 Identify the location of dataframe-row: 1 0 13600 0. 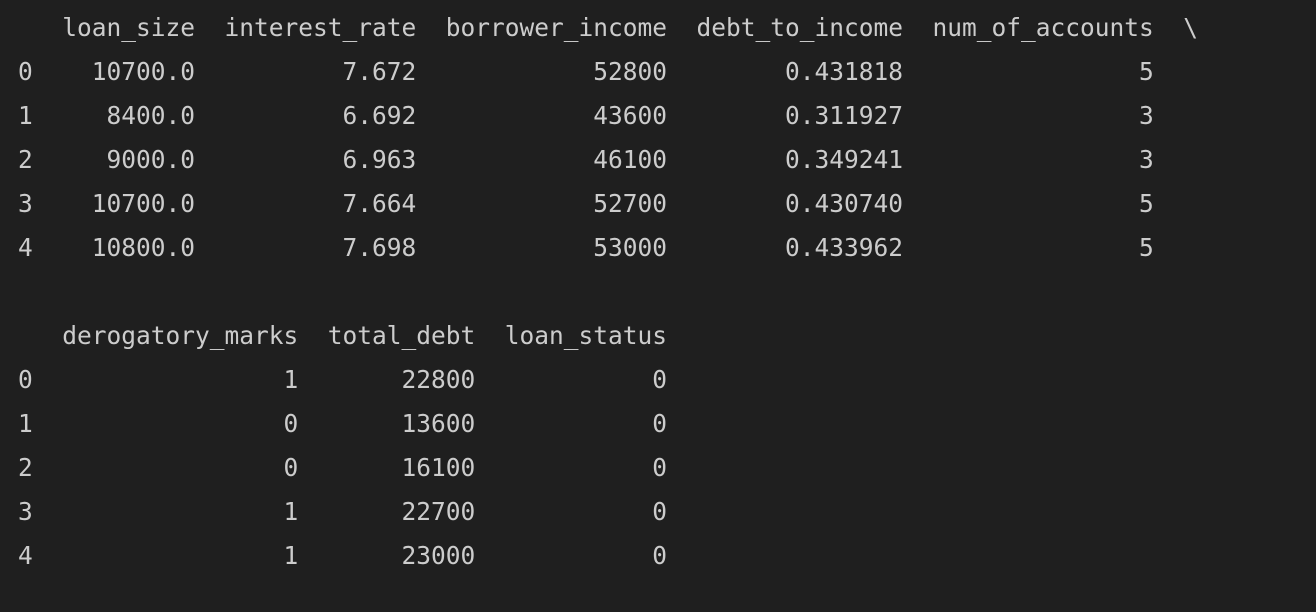
(343, 423).